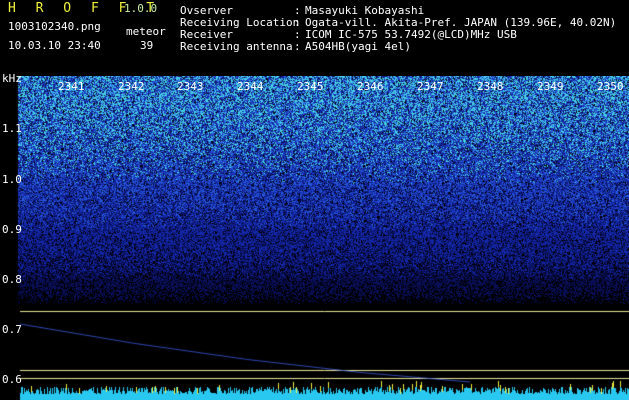 The image size is (629, 400). Describe the element at coordinates (71, 86) in the screenshot. I see `x-tick-label: 2341` at that location.